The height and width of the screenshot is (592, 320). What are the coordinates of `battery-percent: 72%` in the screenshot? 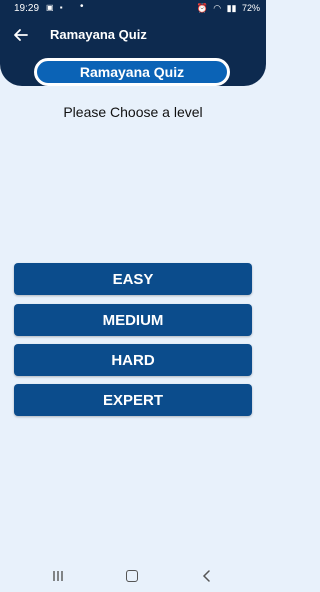 It's located at (250, 8).